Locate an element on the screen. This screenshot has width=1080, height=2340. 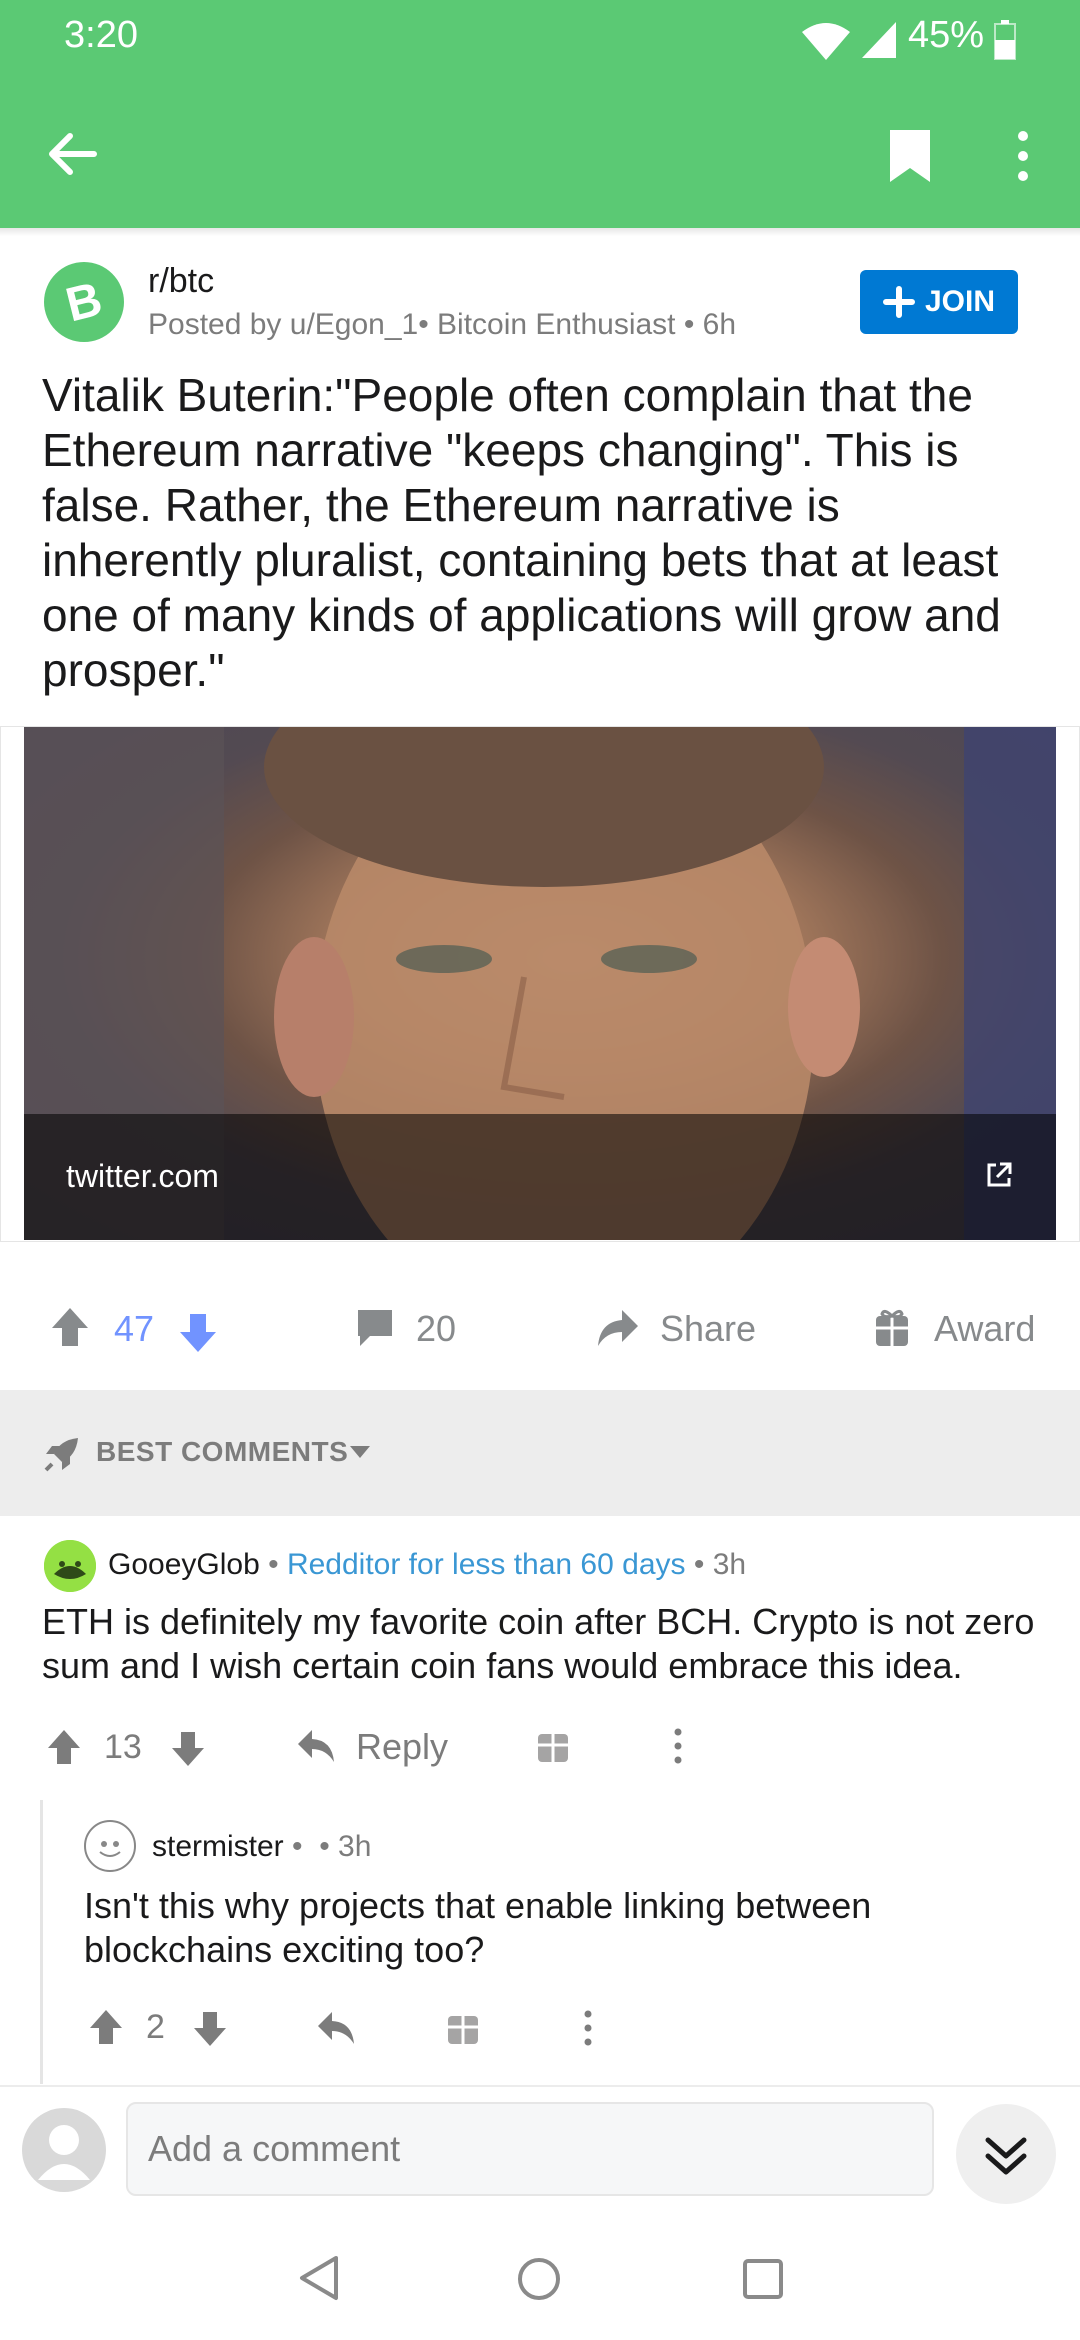
subreddit-icon: B is located at coordinates (84, 302).